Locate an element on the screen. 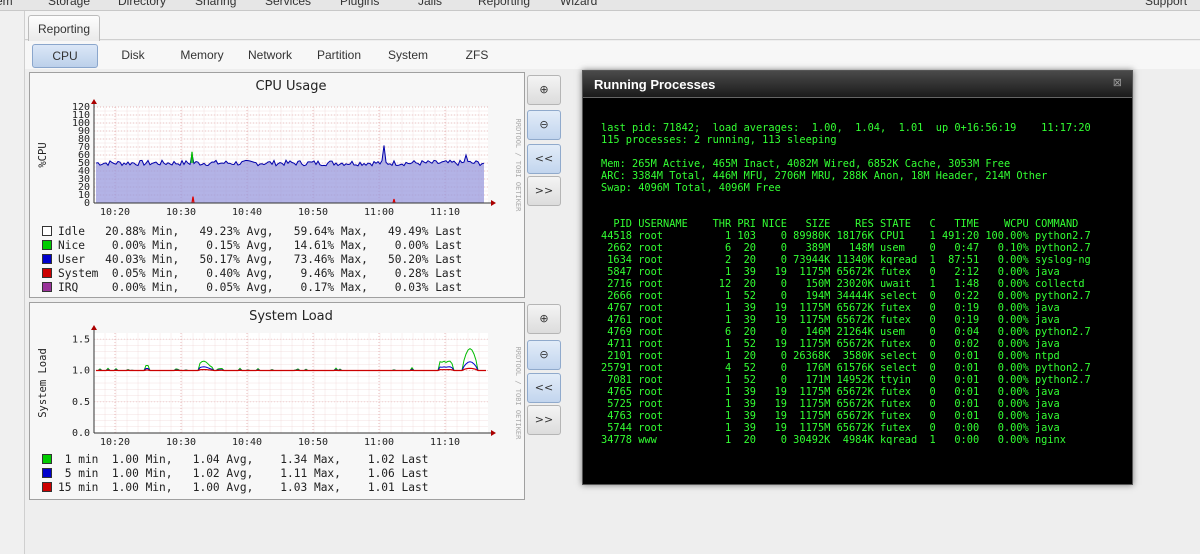  top-menu-item: Support is located at coordinates (1166, 4).